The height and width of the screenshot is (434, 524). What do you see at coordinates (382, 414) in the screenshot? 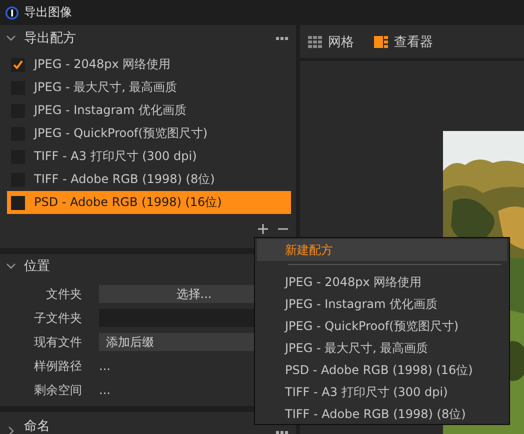
I see `menu-item: TIFF - Adobe RGB (1998) (8位)` at bounding box center [382, 414].